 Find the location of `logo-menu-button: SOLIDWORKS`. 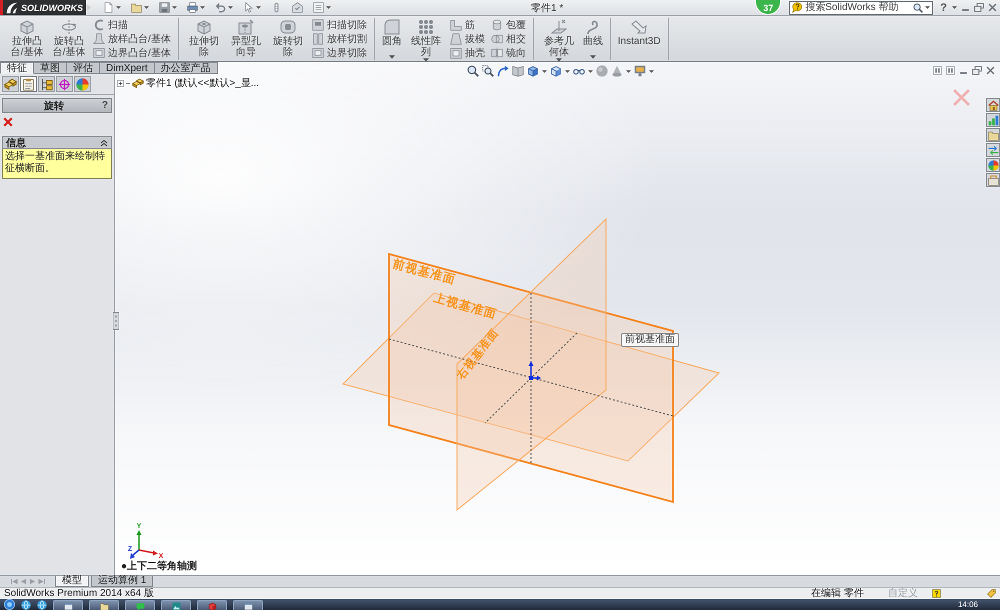

logo-menu-button: SOLIDWORKS is located at coordinates (43, 7).